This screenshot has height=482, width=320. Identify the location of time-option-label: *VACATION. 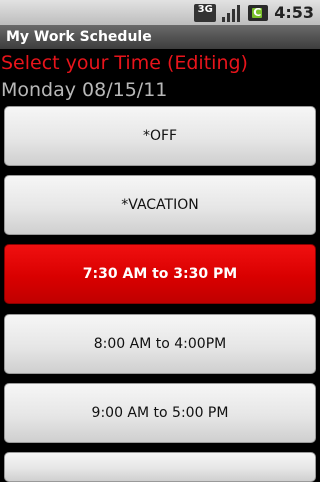
(160, 205).